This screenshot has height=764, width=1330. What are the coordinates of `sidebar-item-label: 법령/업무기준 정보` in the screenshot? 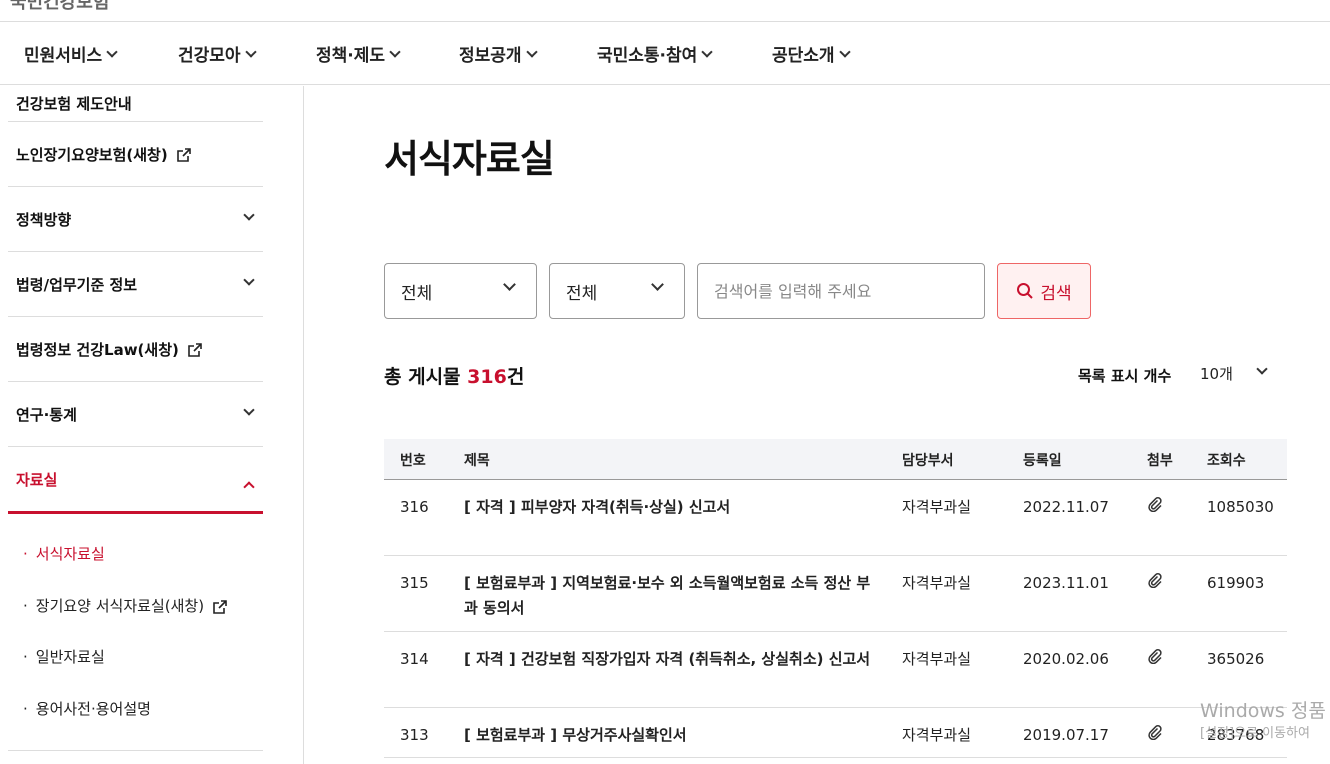 It's located at (77, 284).